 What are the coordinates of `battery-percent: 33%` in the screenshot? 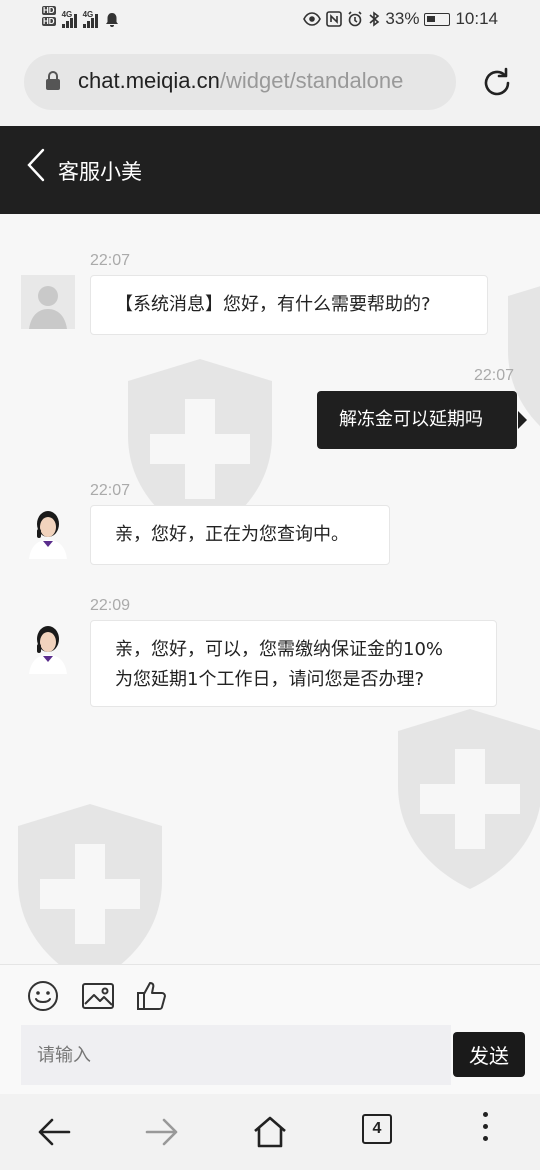 It's located at (402, 18).